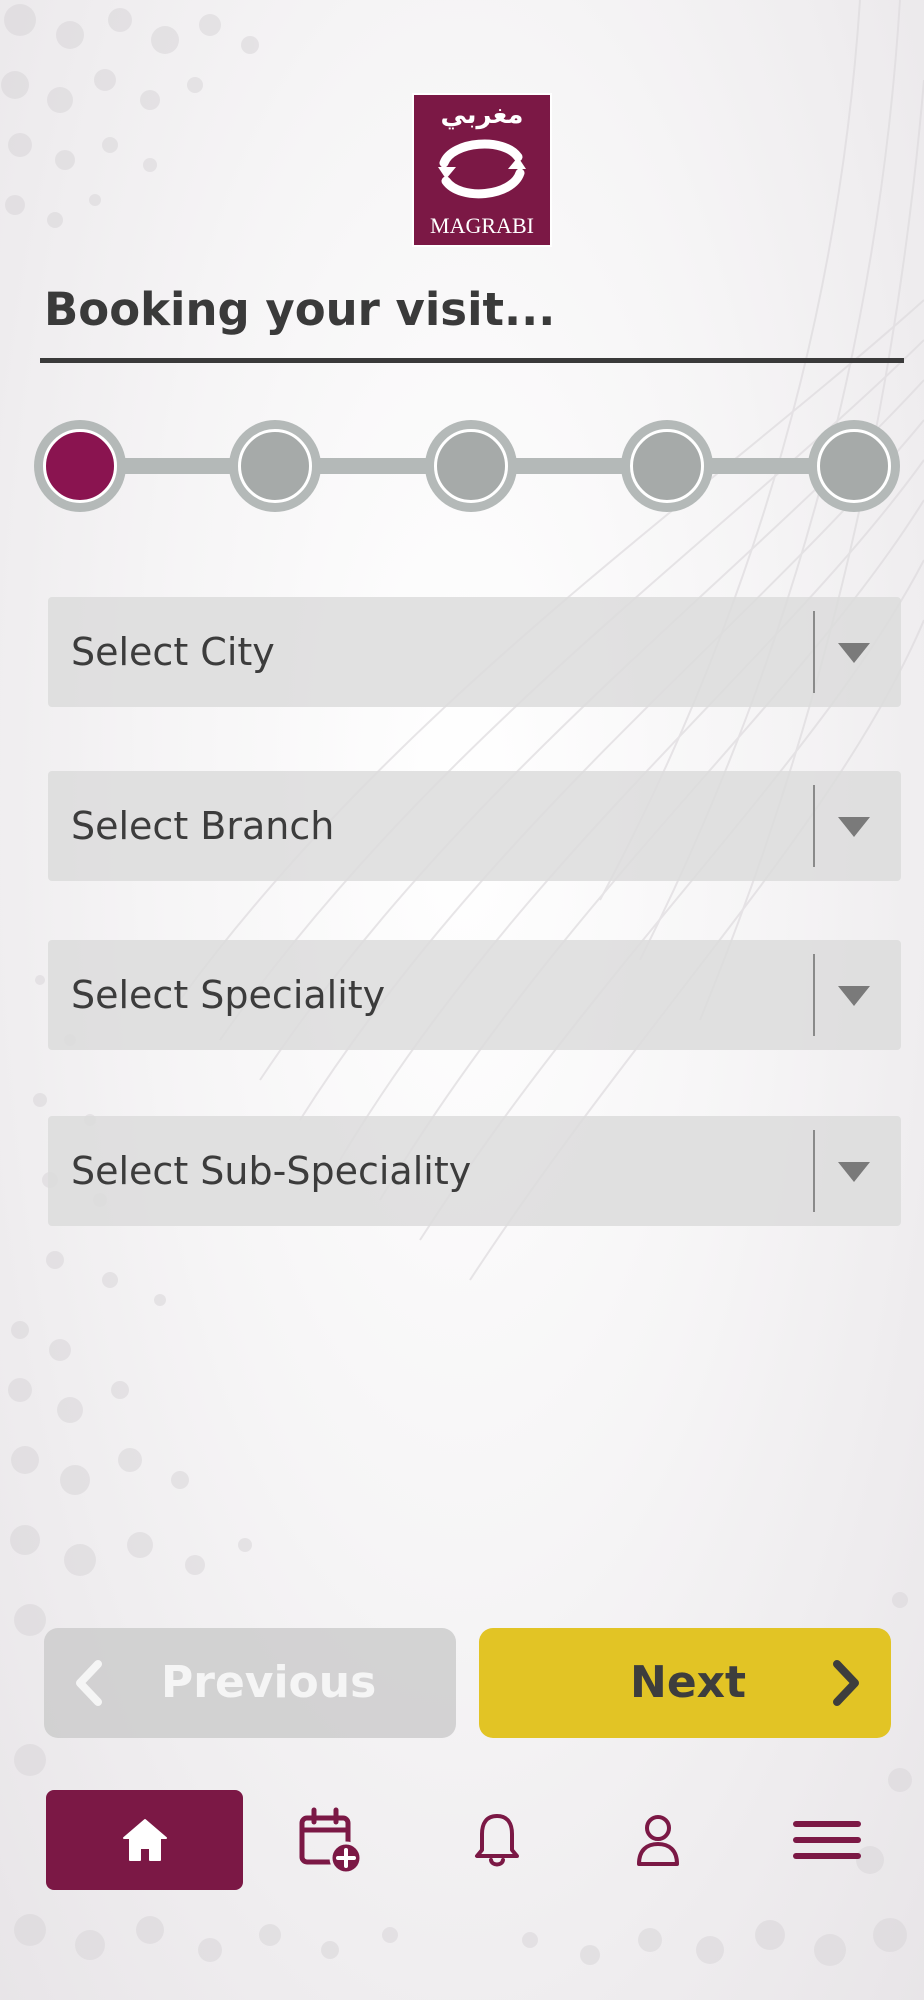  Describe the element at coordinates (89, 1683) in the screenshot. I see `chevron-left-icon` at that location.